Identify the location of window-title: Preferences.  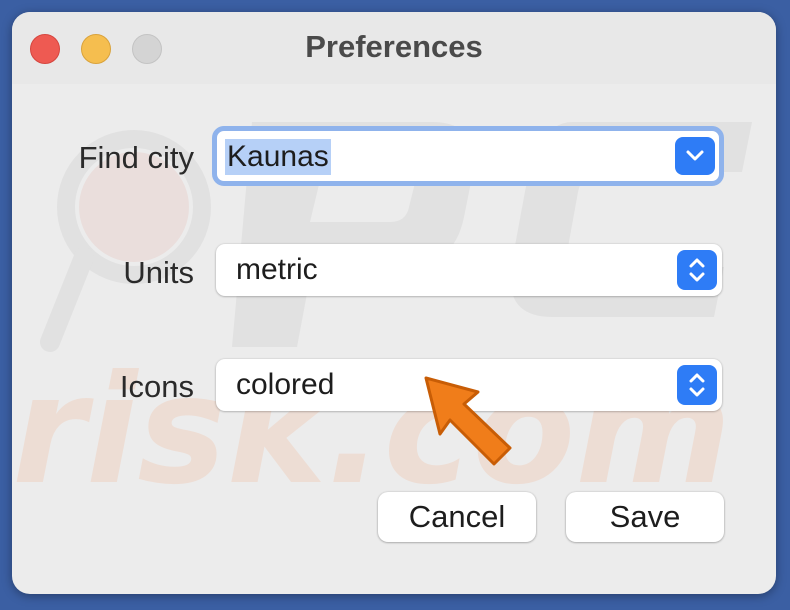
(394, 46).